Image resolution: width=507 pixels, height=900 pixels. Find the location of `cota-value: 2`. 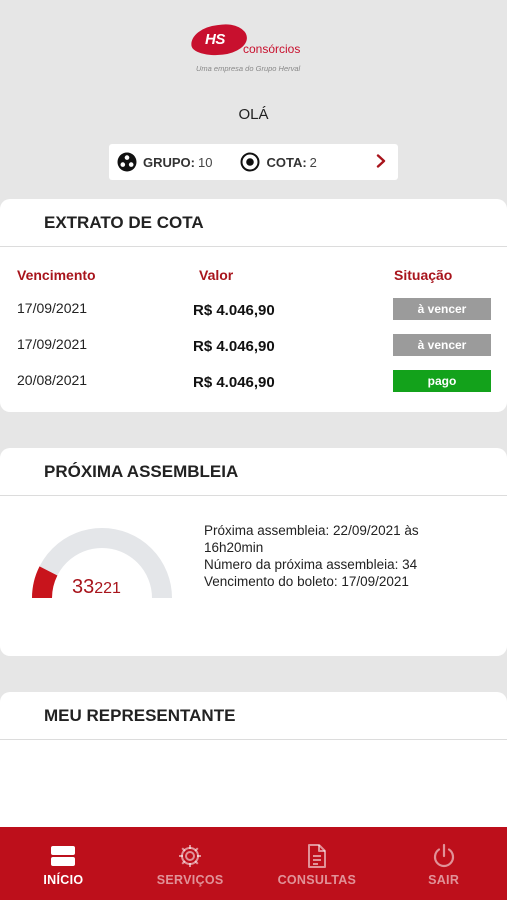

cota-value: 2 is located at coordinates (313, 162).